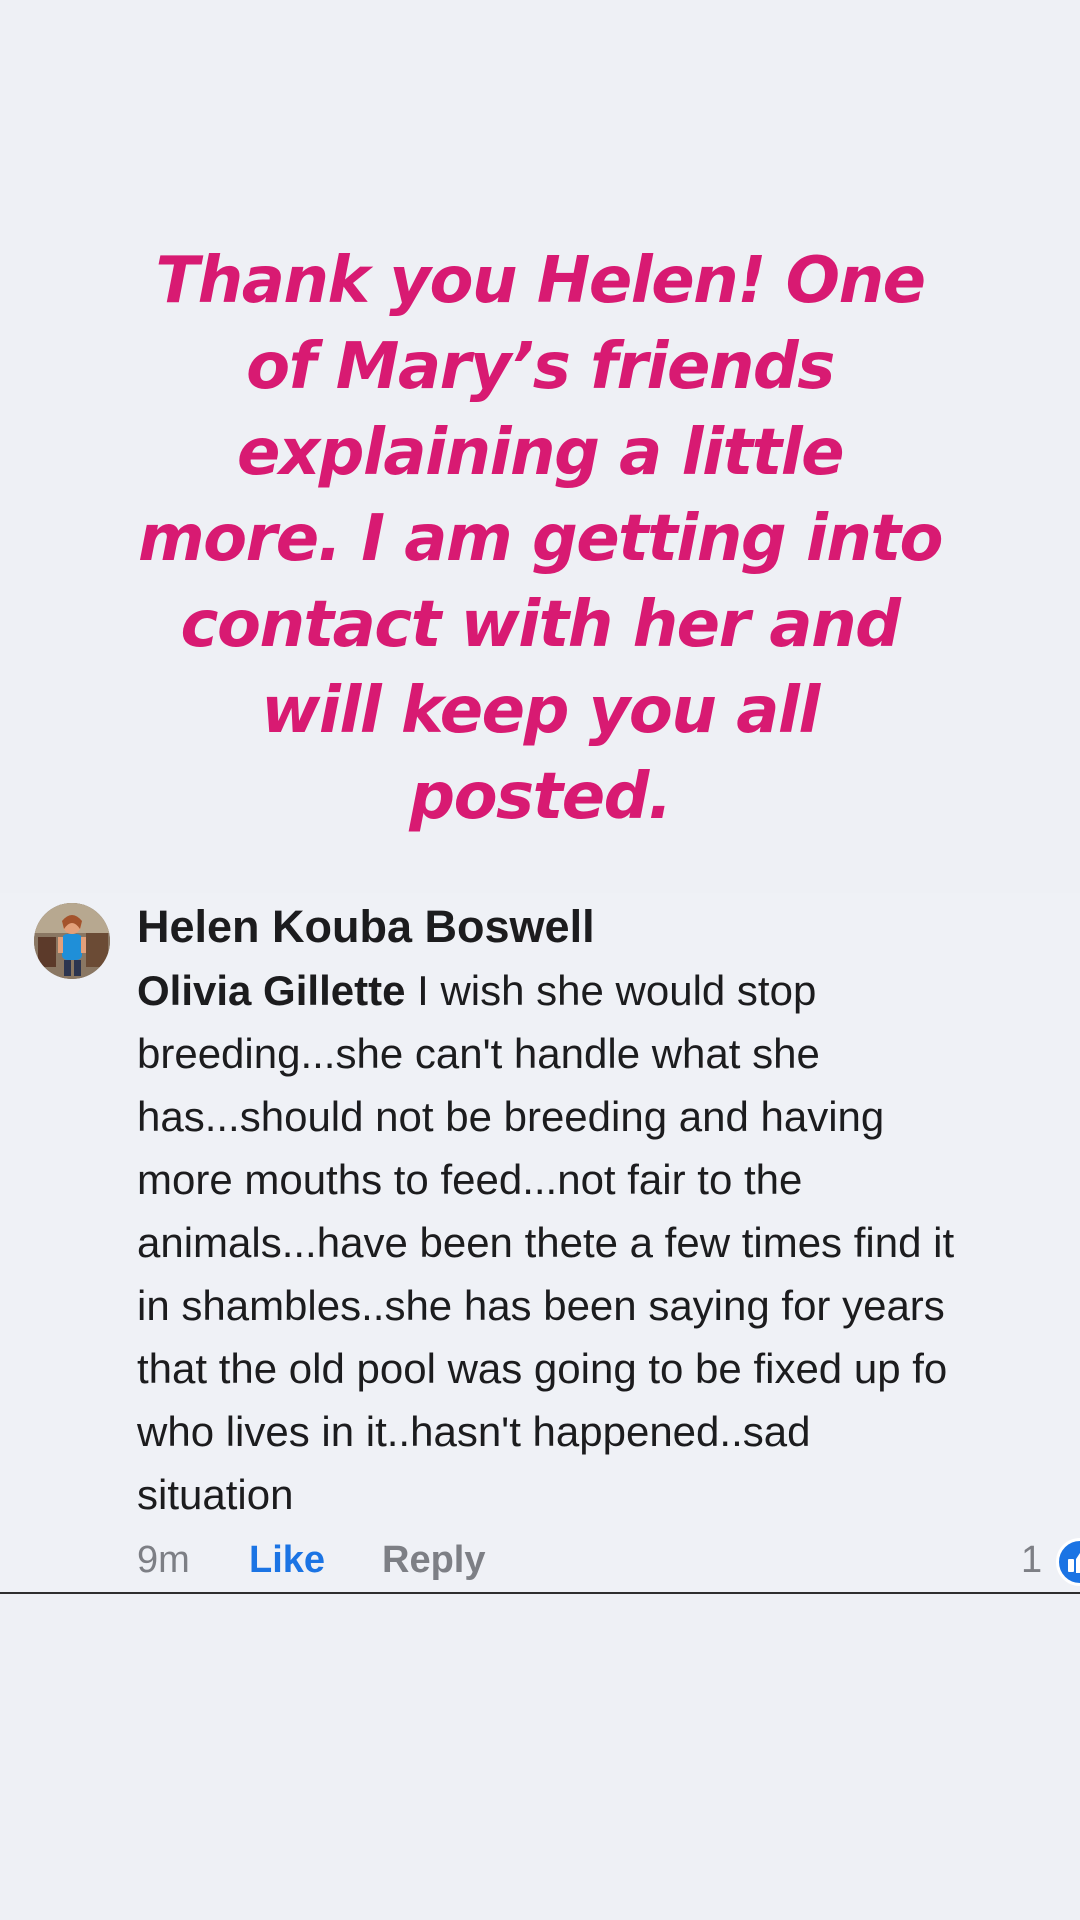 This screenshot has width=1080, height=1920. Describe the element at coordinates (608, 927) in the screenshot. I see `comment-author-name: Helen Kouba Boswell` at that location.